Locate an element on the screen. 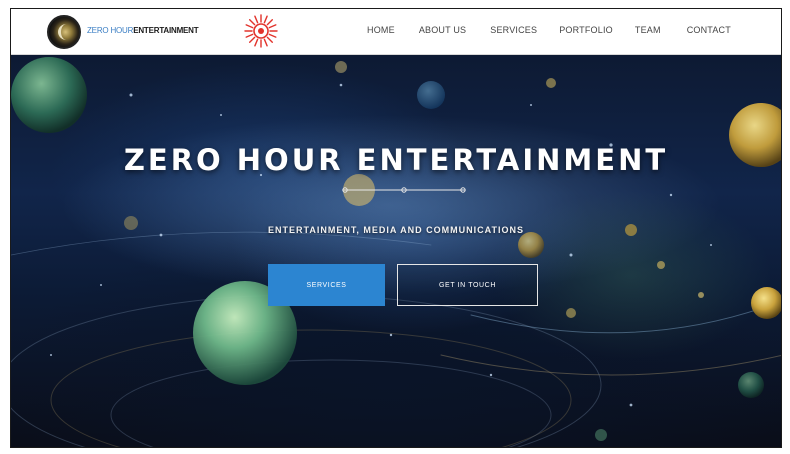 The image size is (790, 454). zero-hour-emblem-icon is located at coordinates (64, 32).